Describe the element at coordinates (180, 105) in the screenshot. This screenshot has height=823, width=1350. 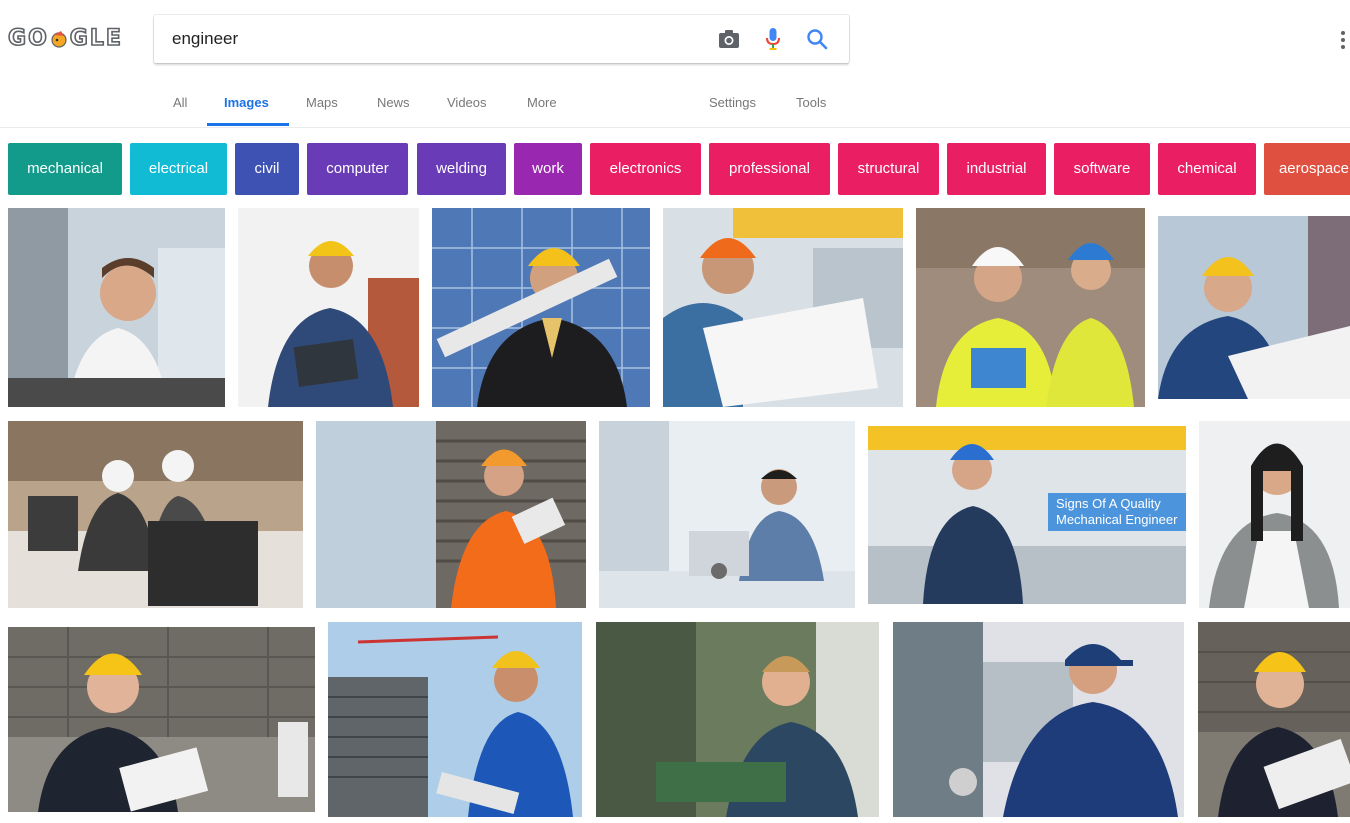
I see `tab-all: All` at that location.